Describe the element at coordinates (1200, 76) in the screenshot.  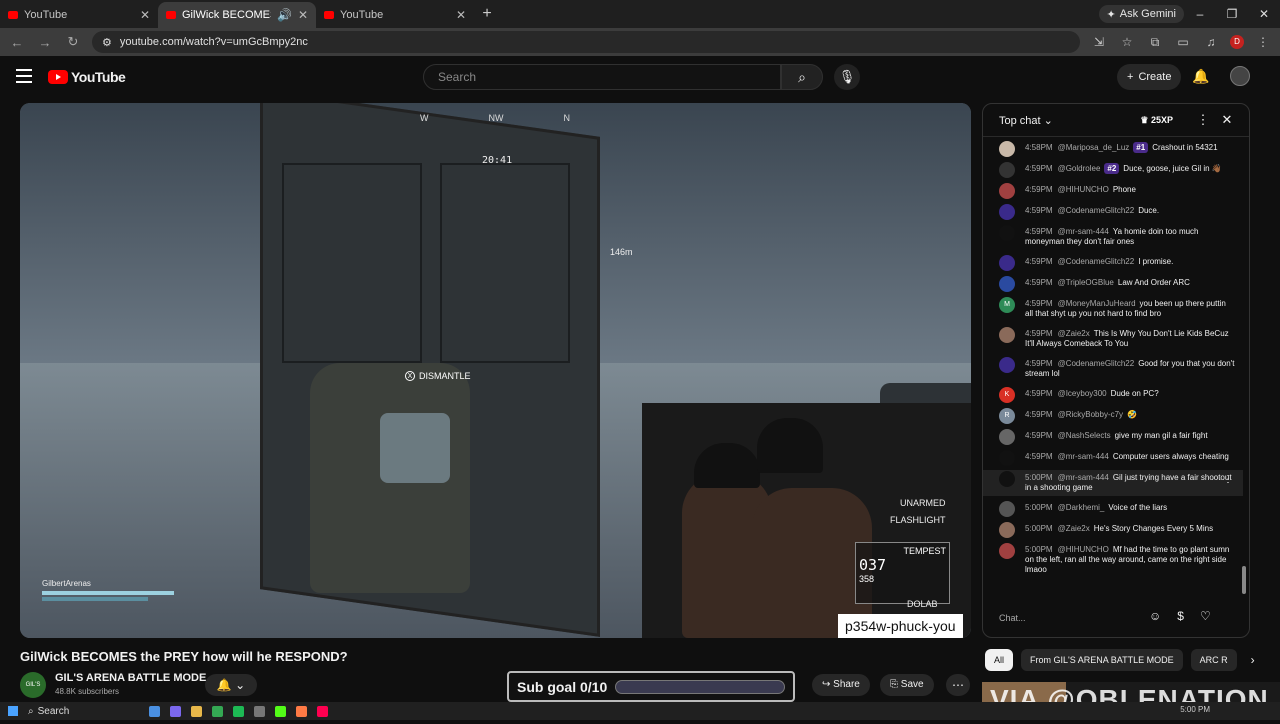
I see `notifications-bell-icon: 🔔` at that location.